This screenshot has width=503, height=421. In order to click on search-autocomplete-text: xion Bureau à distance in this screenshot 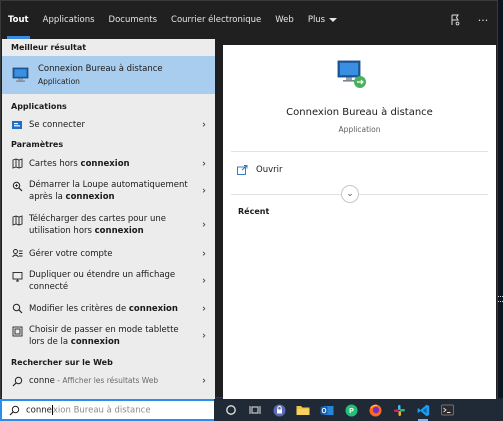, I will do `click(101, 410)`.